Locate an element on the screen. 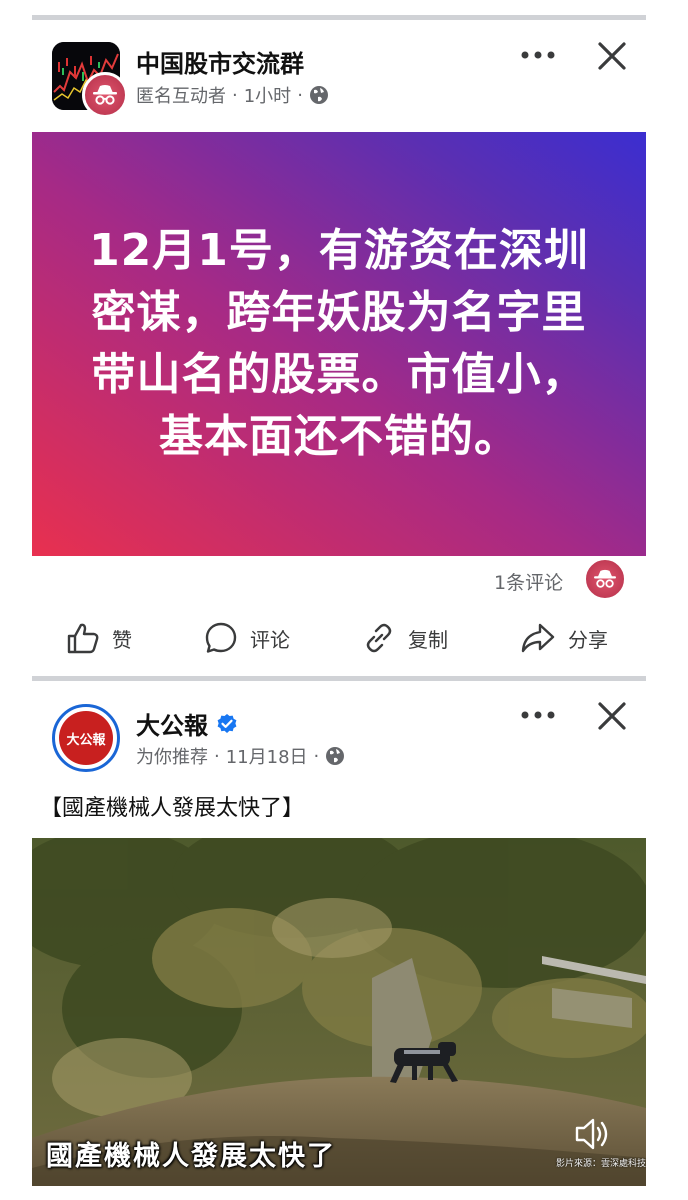  author-name: 匿名互动者 is located at coordinates (181, 95).